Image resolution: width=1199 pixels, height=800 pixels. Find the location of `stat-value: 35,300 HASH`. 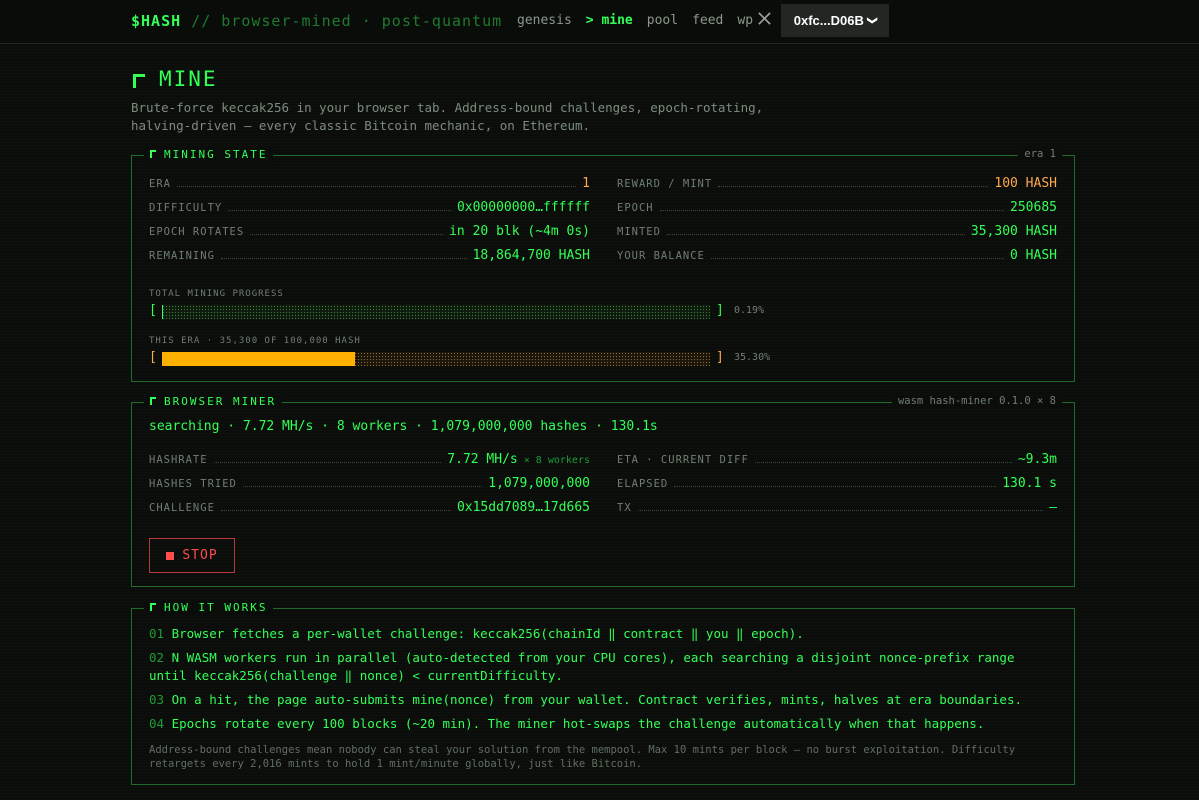

stat-value: 35,300 HASH is located at coordinates (1013, 231).